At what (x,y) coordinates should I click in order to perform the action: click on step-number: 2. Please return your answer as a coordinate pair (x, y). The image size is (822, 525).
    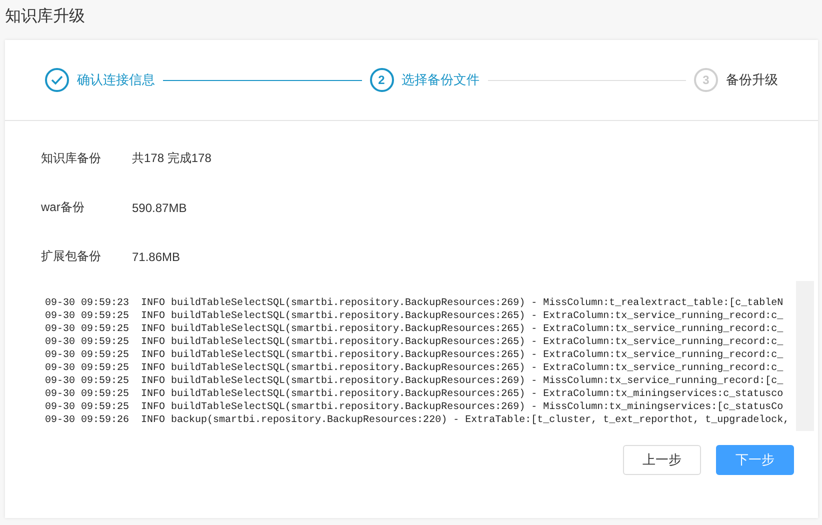
    Looking at the image, I should click on (382, 80).